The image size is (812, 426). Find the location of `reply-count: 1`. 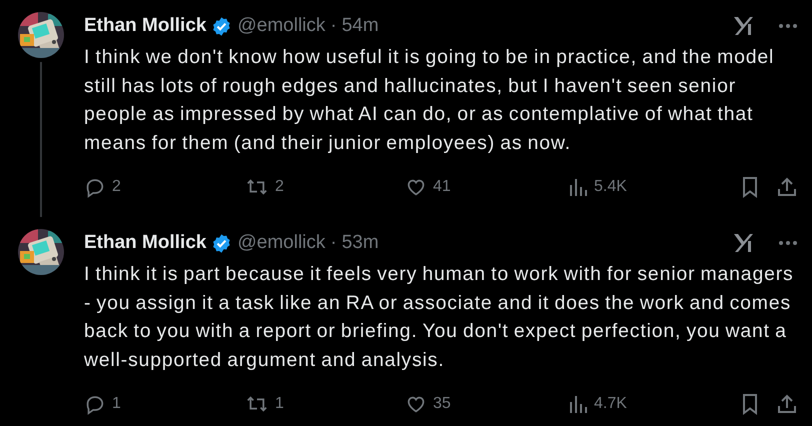

reply-count: 1 is located at coordinates (116, 404).